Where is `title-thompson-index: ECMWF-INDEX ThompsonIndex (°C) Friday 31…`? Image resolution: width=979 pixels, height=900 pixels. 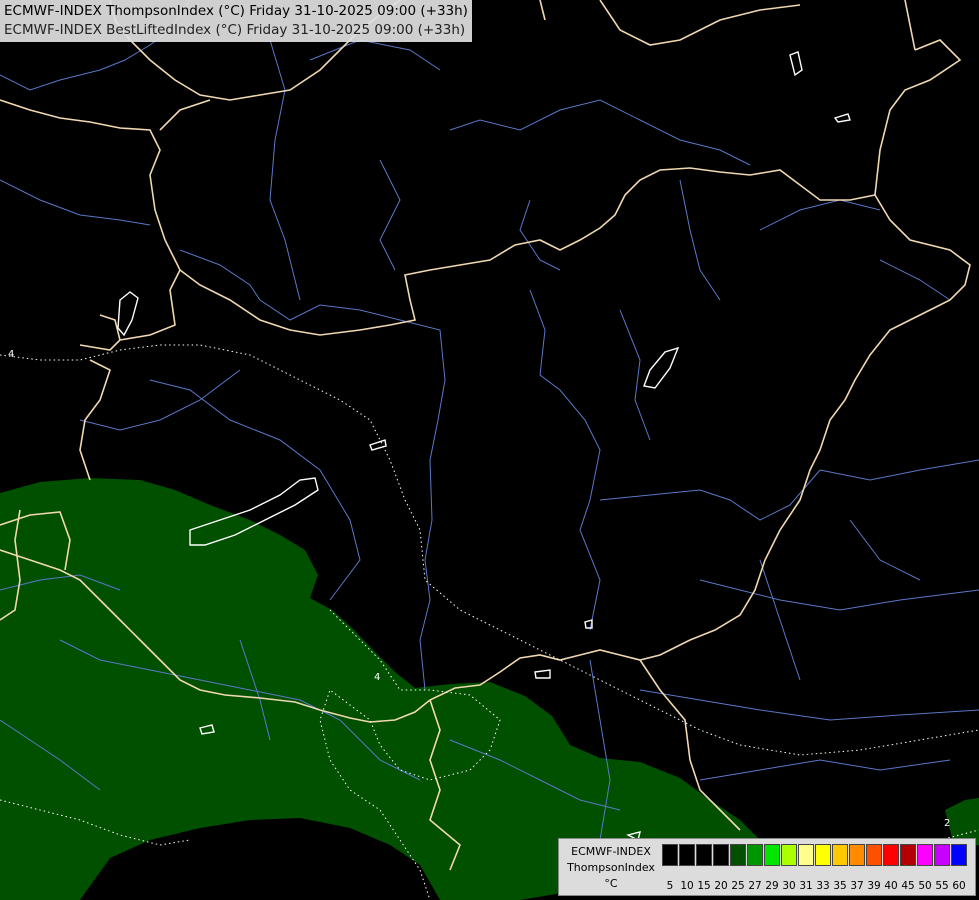 title-thompson-index: ECMWF-INDEX ThompsonIndex (°C) Friday 31… is located at coordinates (236, 11).